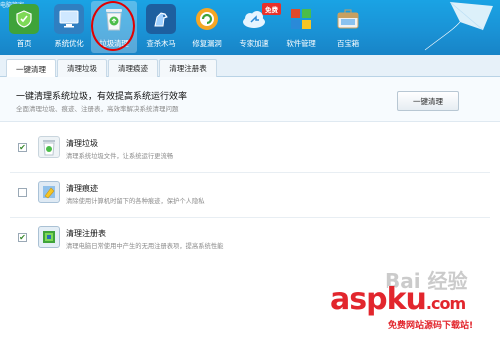  What do you see at coordinates (133, 68) in the screenshot?
I see `tab-clean-traces: 清理痕迹` at bounding box center [133, 68].